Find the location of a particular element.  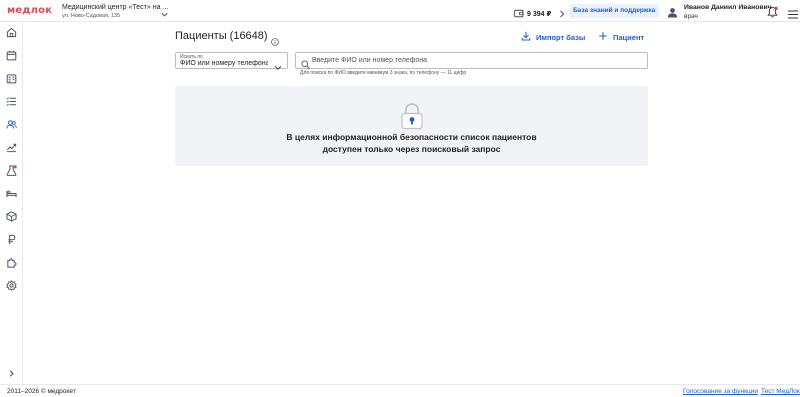

notice-line-2: доступен только через поисковый запрос is located at coordinates (411, 149).